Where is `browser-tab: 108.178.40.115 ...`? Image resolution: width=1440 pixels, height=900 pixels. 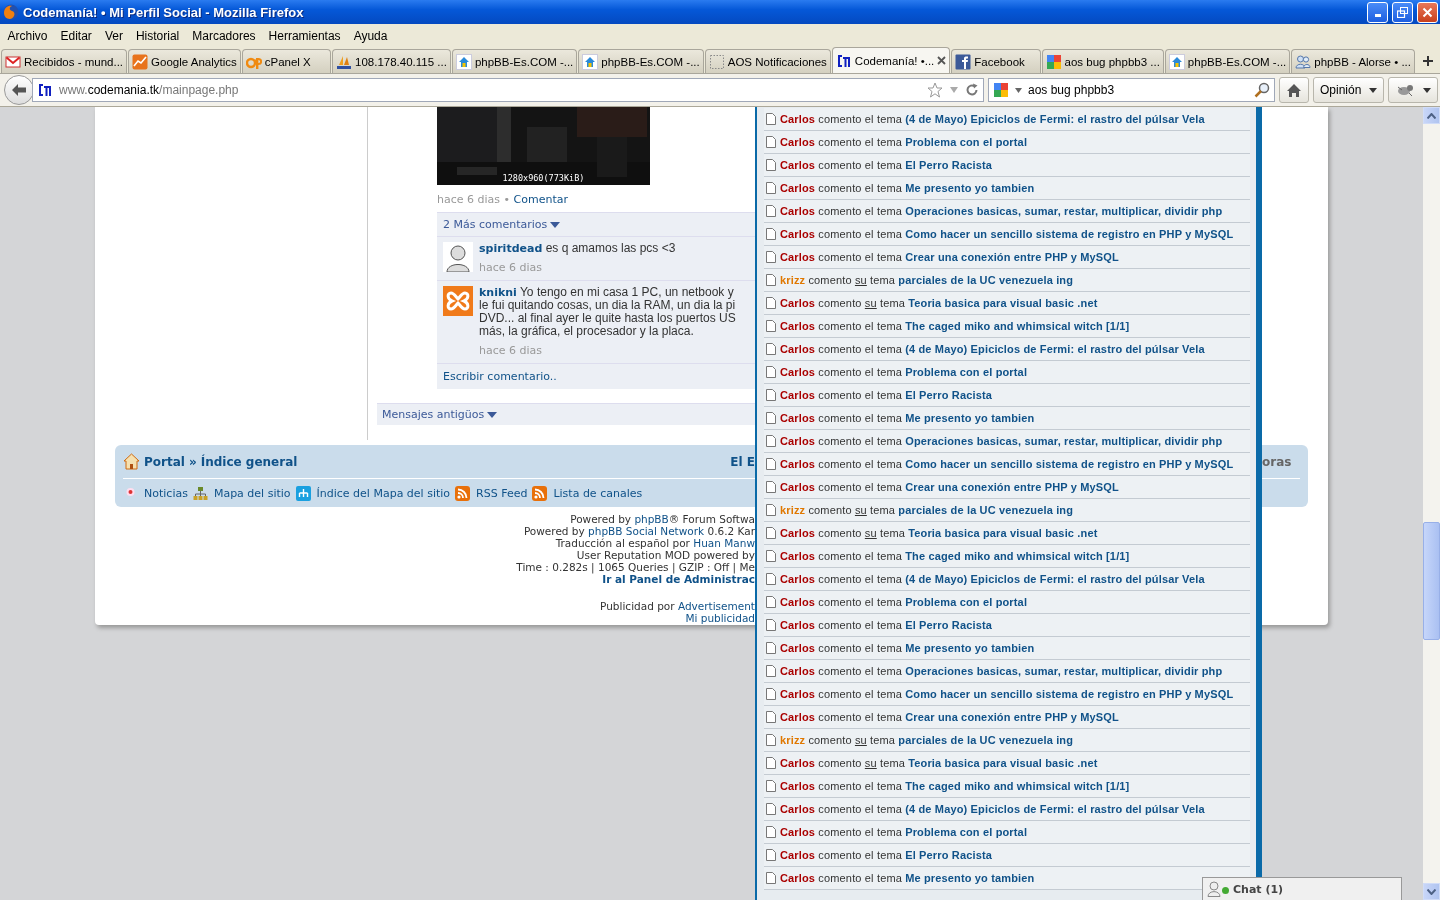
browser-tab: 108.178.40.115 ... is located at coordinates (391, 61).